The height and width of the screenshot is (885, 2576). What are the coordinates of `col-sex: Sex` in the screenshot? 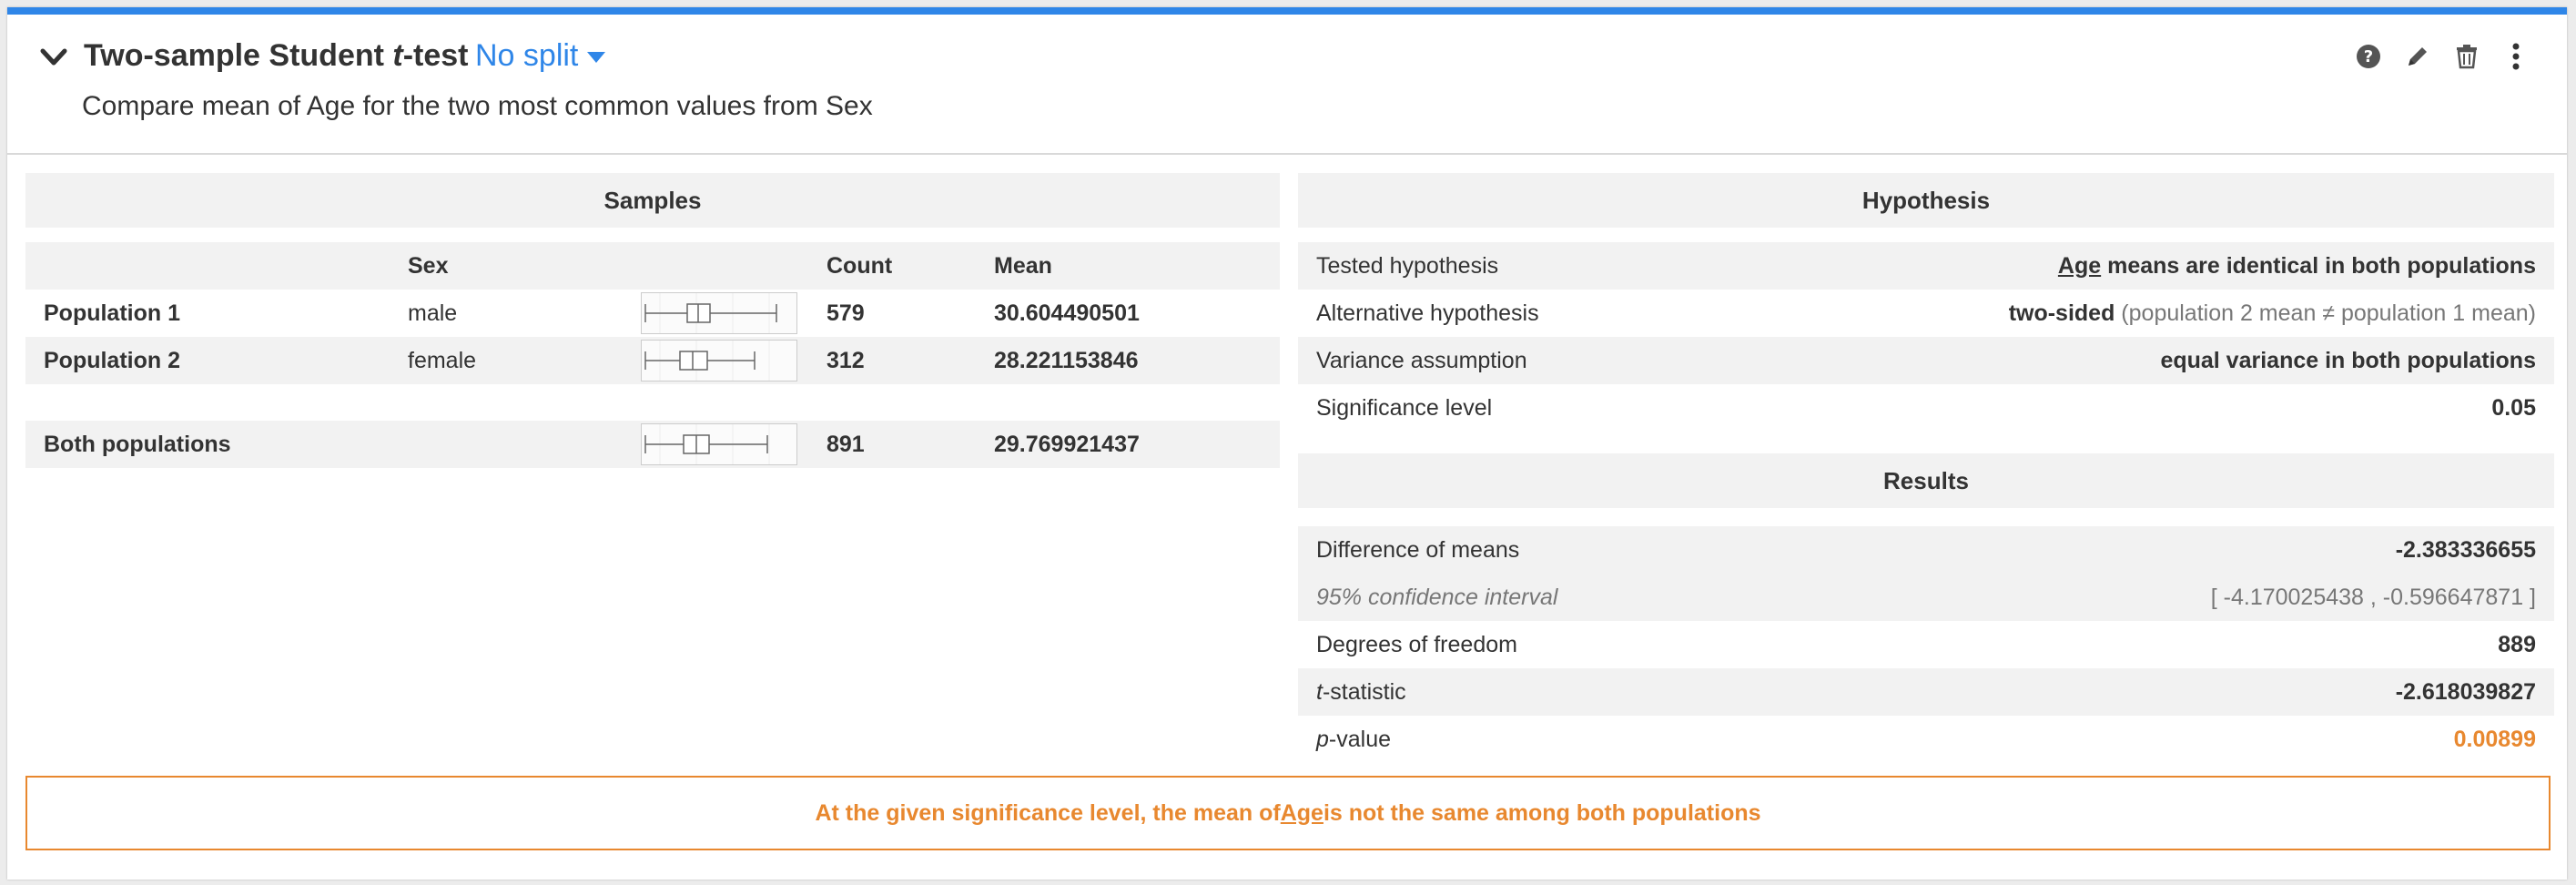 It's located at (428, 266).